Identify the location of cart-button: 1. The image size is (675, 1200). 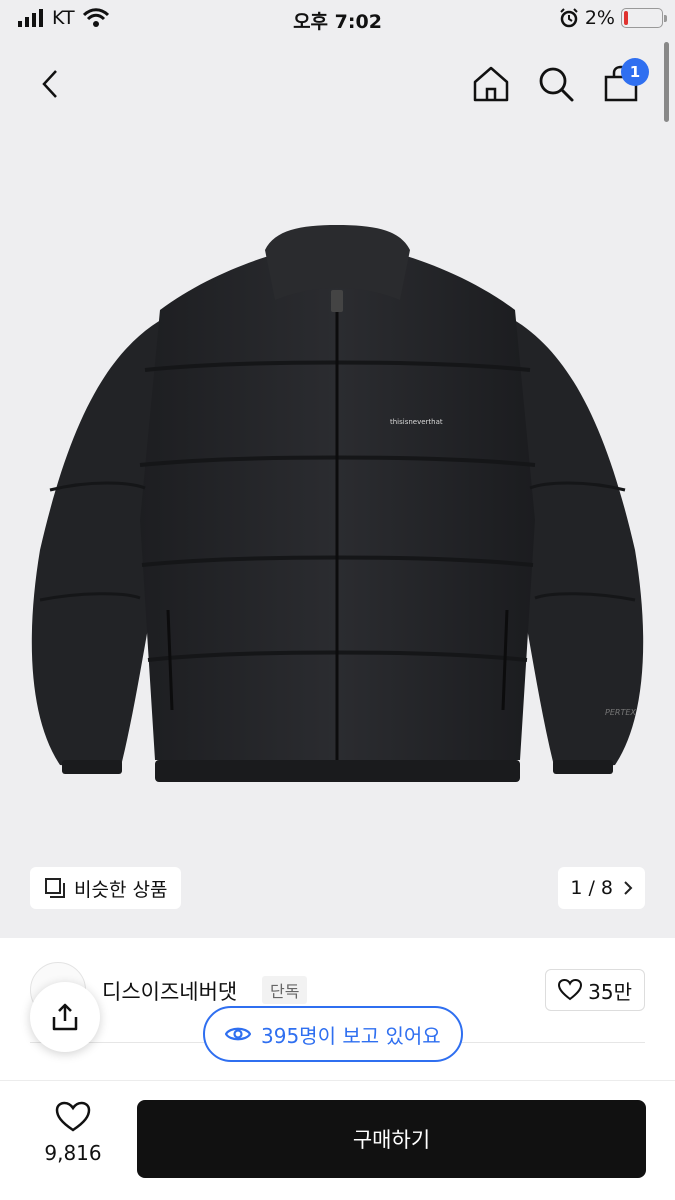
(624, 82).